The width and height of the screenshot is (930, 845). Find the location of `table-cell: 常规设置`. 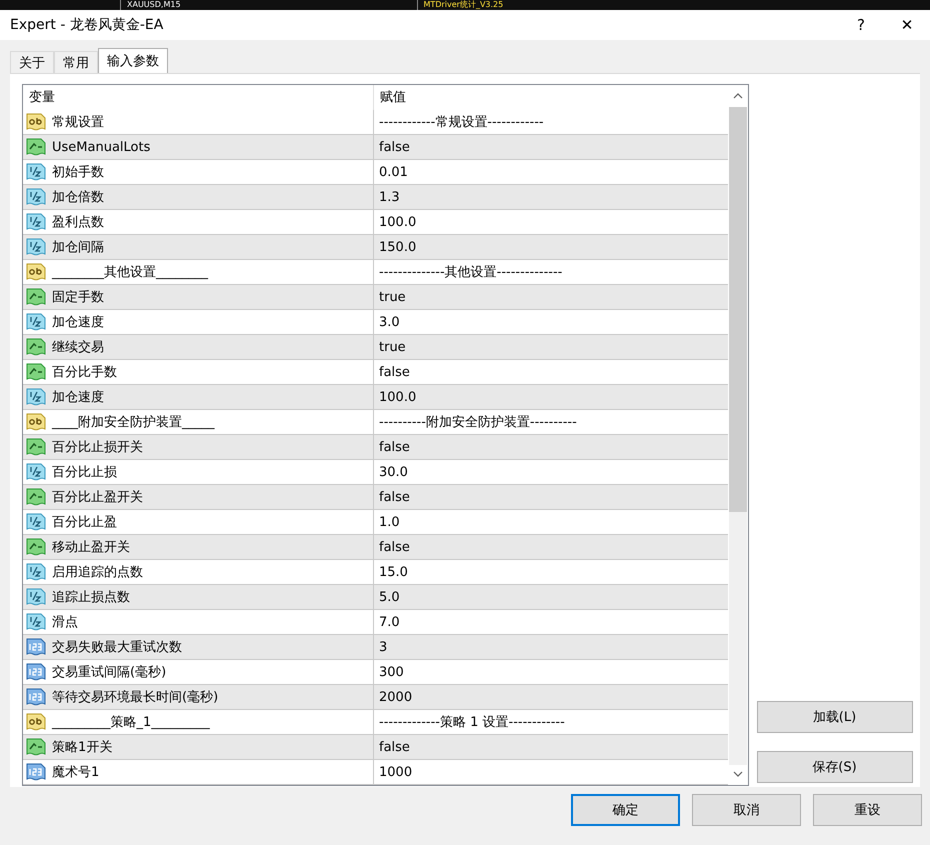

table-cell: 常规设置 is located at coordinates (198, 122).